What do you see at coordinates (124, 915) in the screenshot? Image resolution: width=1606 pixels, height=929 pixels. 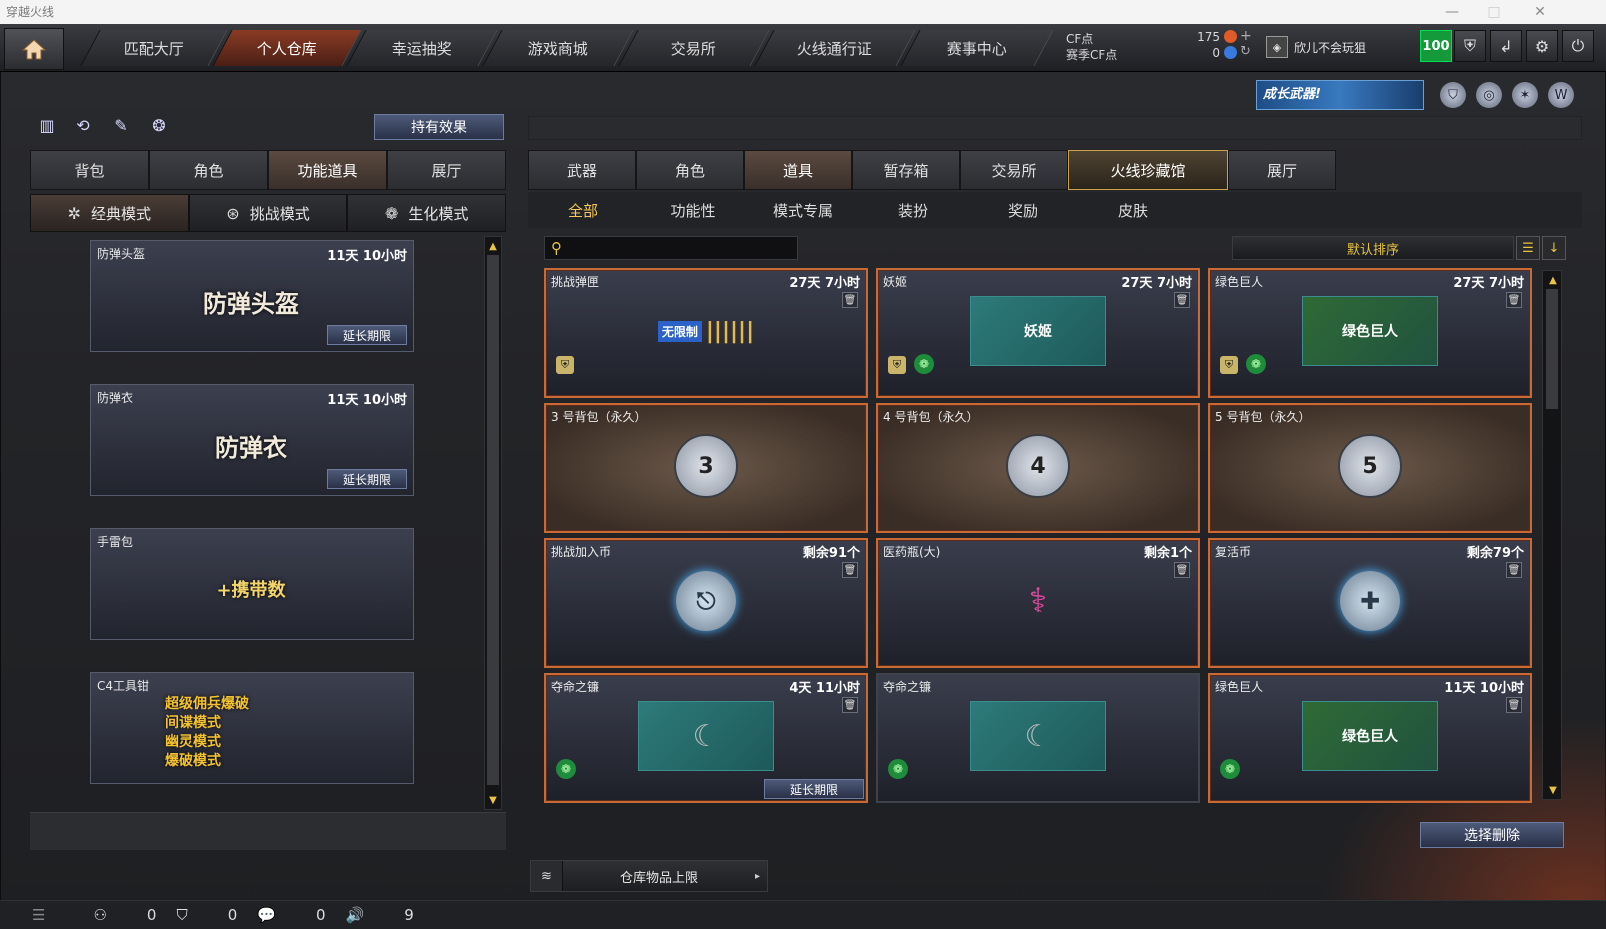 I see `friends-status: ⚇ 0` at bounding box center [124, 915].